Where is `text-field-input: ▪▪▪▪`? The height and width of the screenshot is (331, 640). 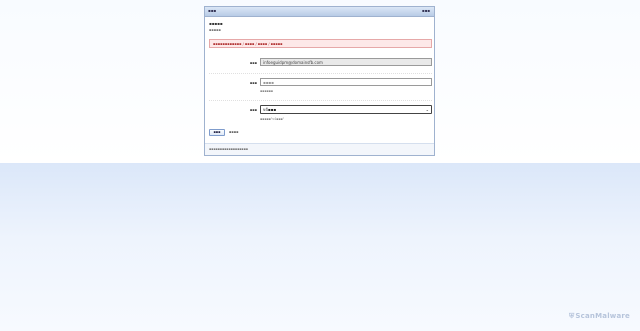
text-field-input: ▪▪▪▪ is located at coordinates (346, 82).